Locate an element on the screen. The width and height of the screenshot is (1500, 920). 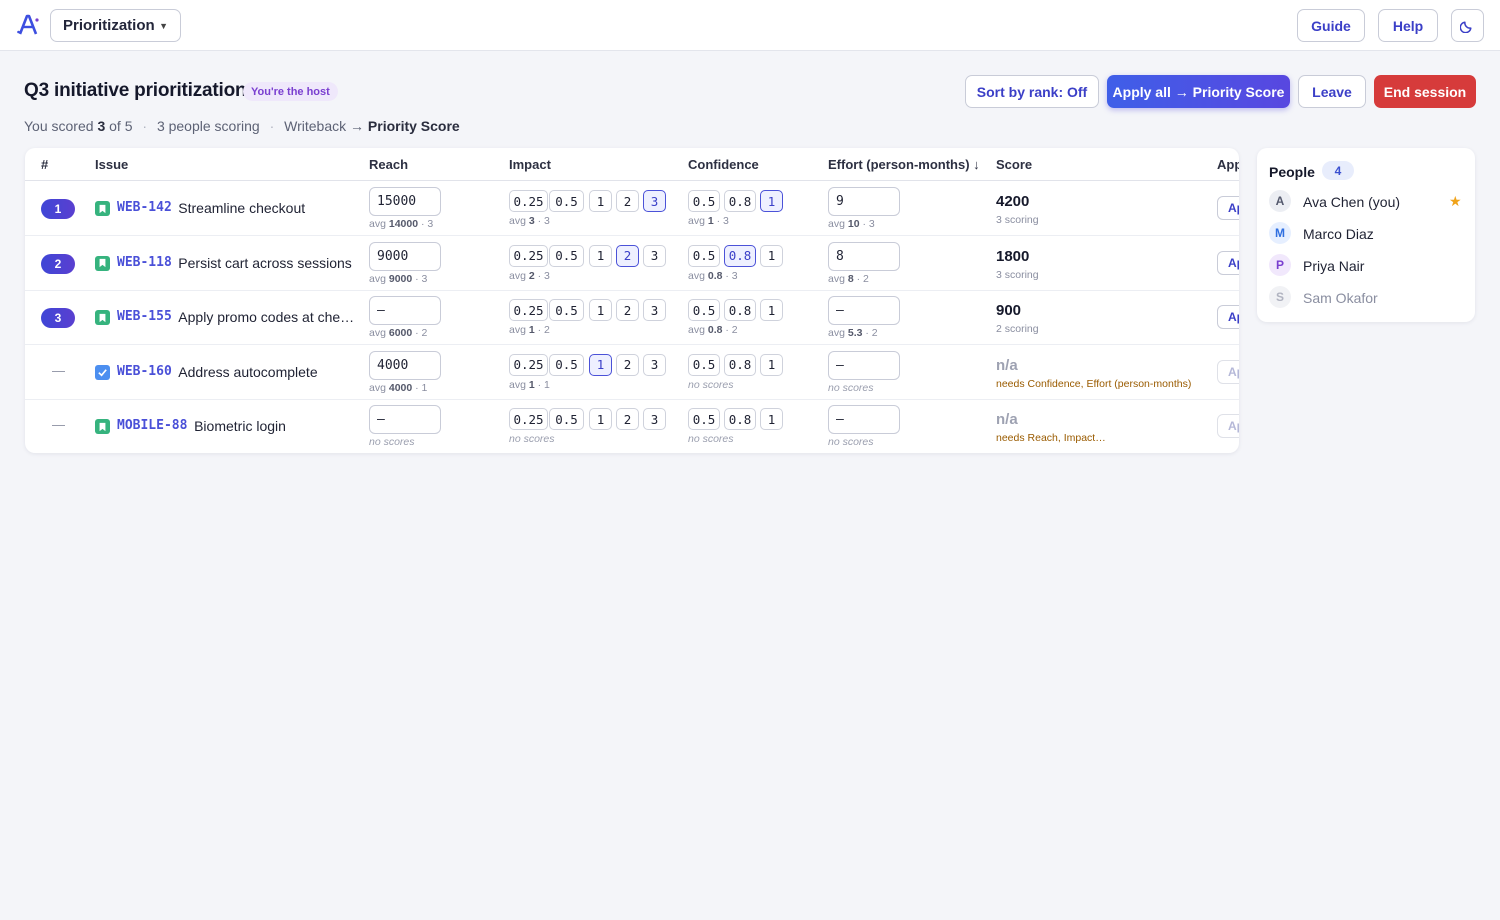
chevron-down-icon: ▼ is located at coordinates (163, 25).